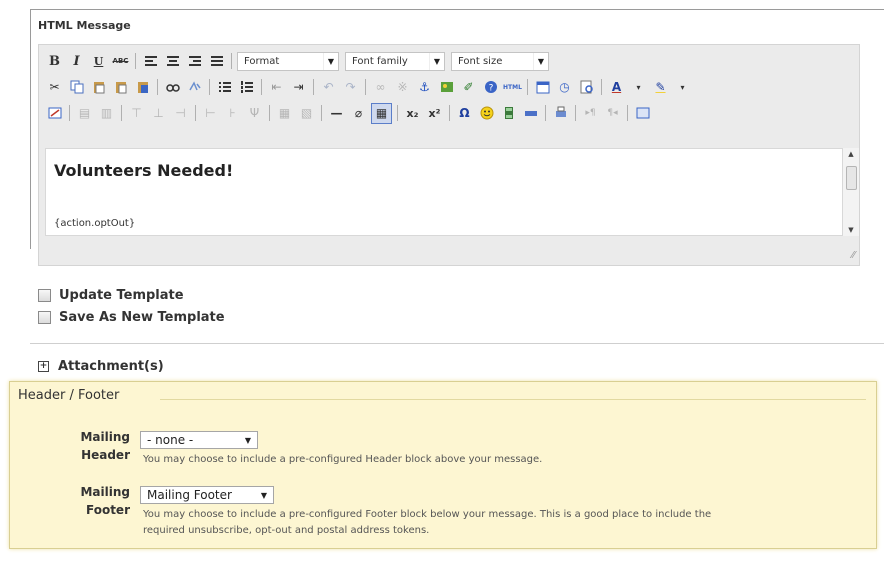  What do you see at coordinates (851, 230) in the screenshot?
I see `scroll-down-icon: ▼` at bounding box center [851, 230].